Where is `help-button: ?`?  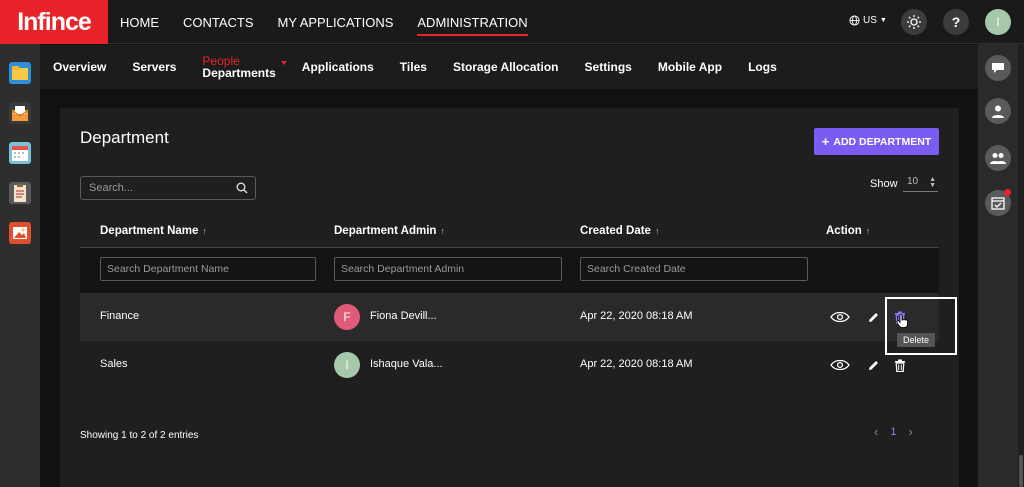
help-button: ? is located at coordinates (956, 22).